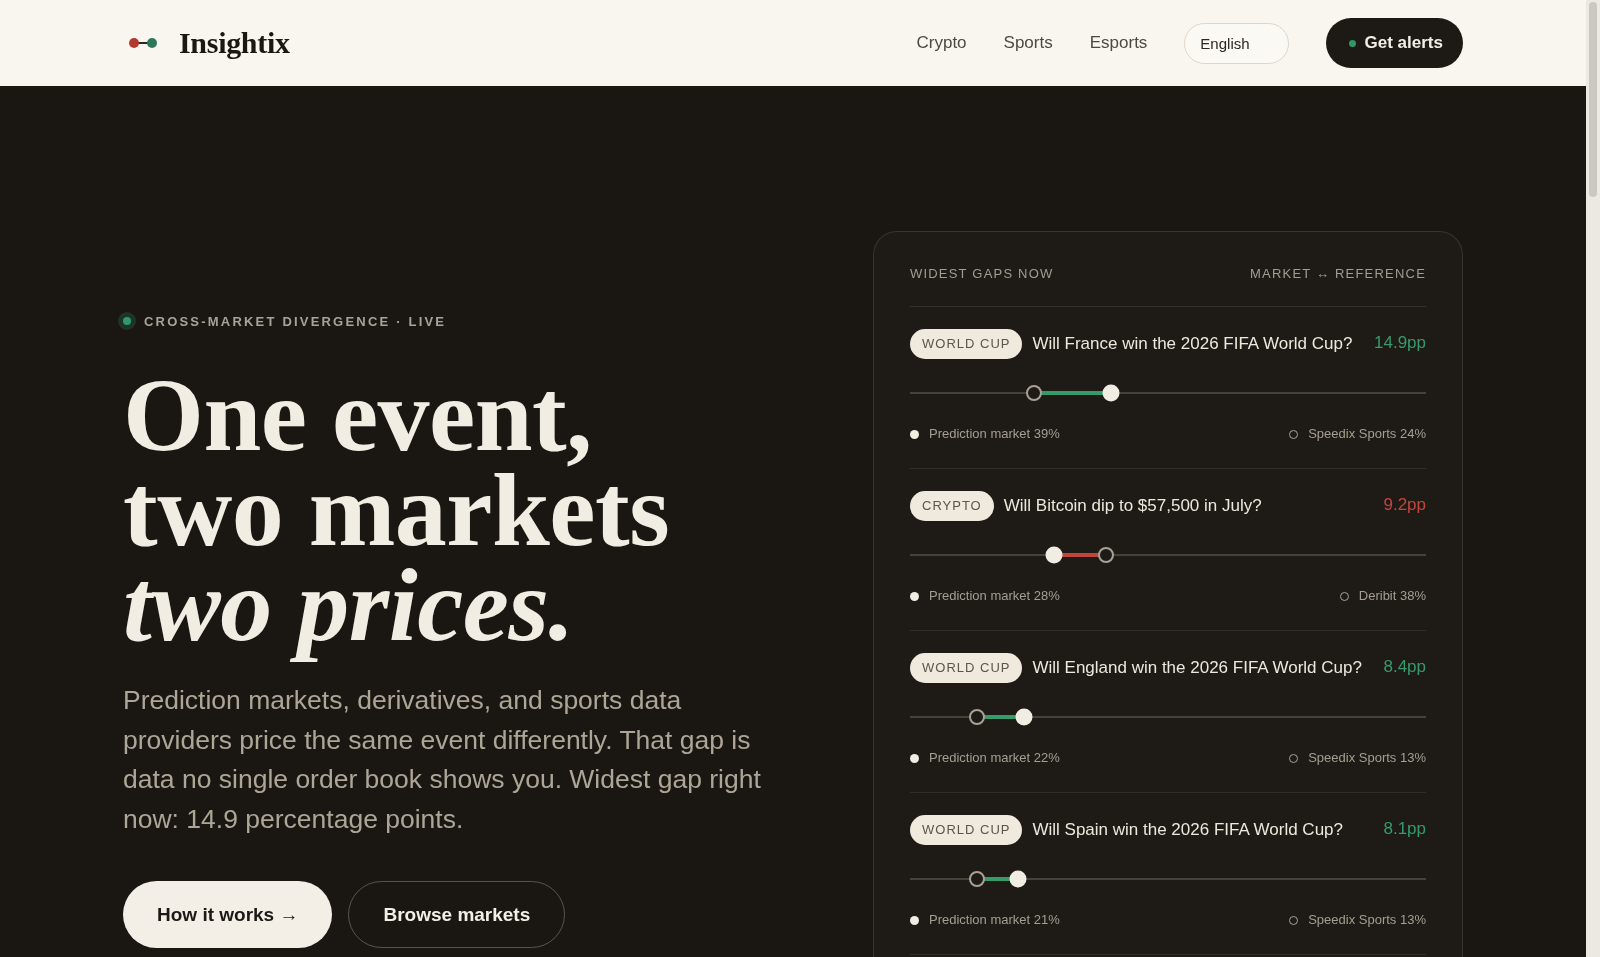  Describe the element at coordinates (1400, 343) in the screenshot. I see `gap-value: 14.9pp` at that location.